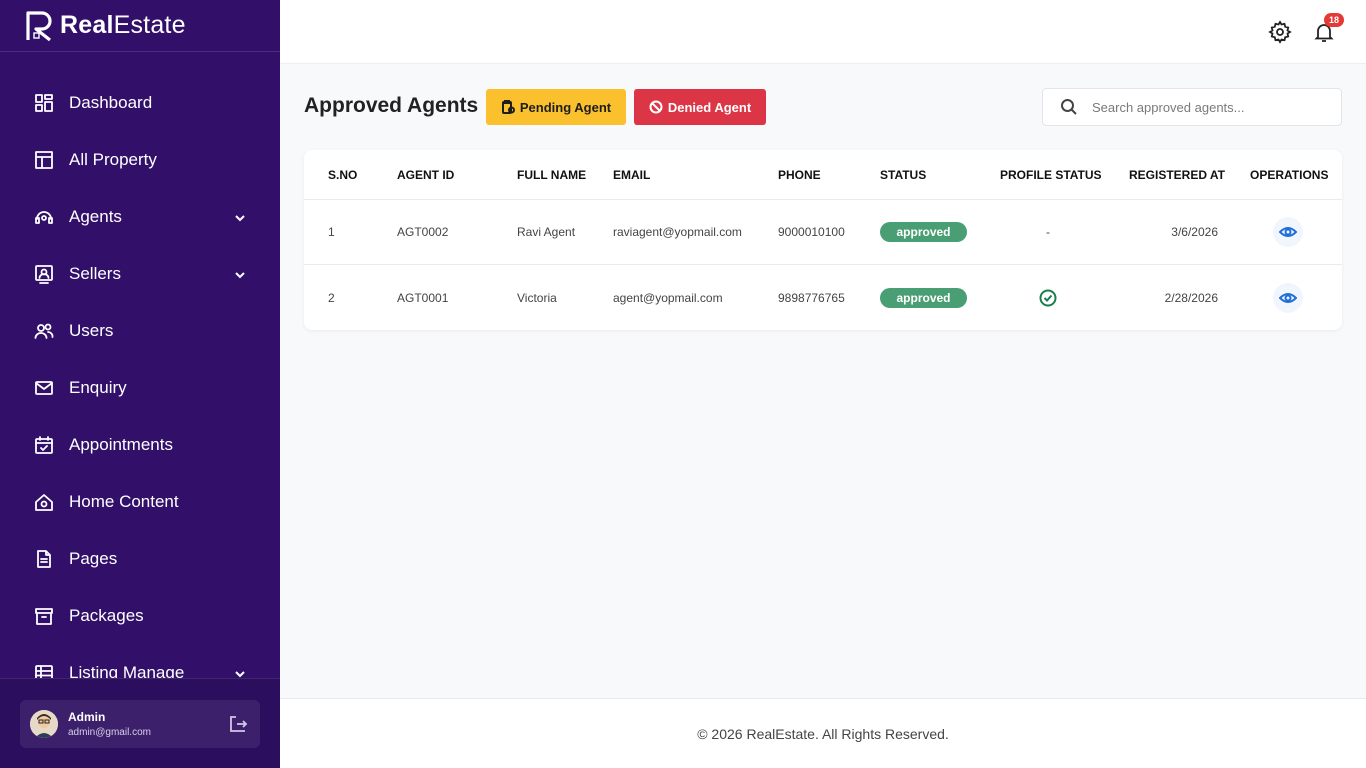 The width and height of the screenshot is (1366, 768). Describe the element at coordinates (44, 616) in the screenshot. I see `archive-icon` at that location.